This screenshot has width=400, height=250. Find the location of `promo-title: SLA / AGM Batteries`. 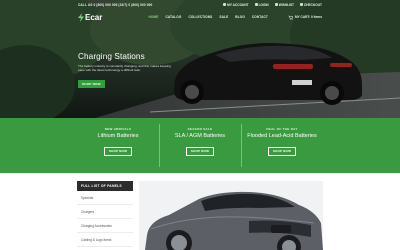

promo-title: SLA / AGM Batteries is located at coordinates (200, 136).